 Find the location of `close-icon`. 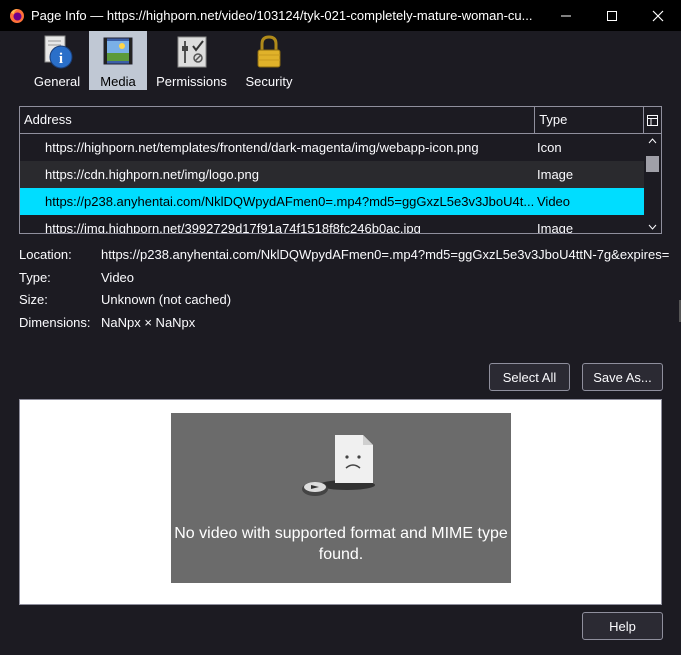

close-icon is located at coordinates (658, 15).